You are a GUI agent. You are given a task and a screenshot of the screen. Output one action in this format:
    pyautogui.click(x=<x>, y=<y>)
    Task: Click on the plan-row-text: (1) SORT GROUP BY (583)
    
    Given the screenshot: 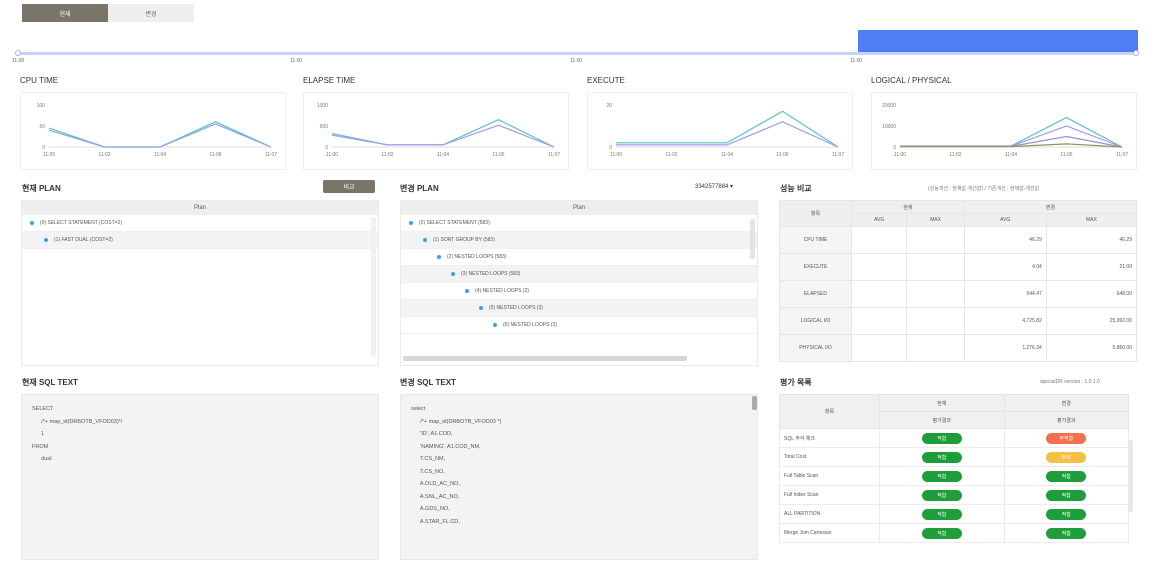 What is the action you would take?
    pyautogui.click(x=464, y=240)
    